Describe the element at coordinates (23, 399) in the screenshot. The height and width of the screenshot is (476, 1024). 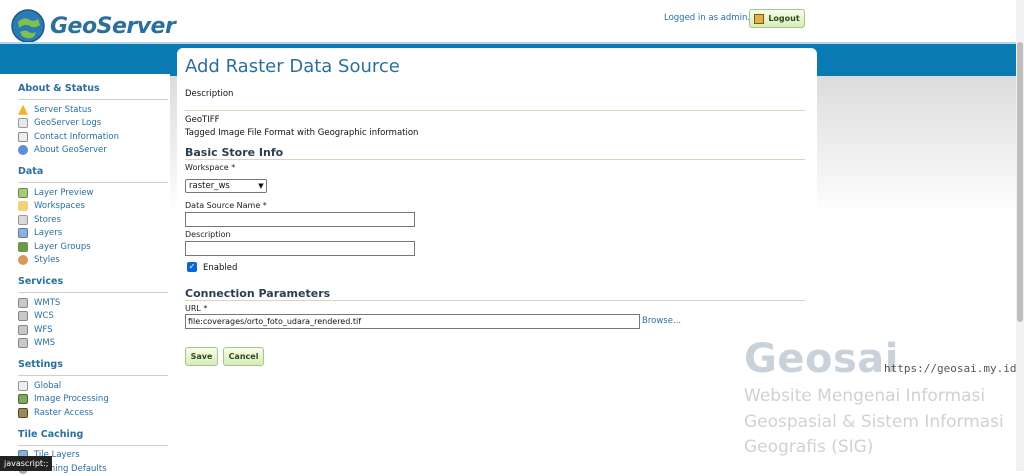
I see `image-icon` at that location.